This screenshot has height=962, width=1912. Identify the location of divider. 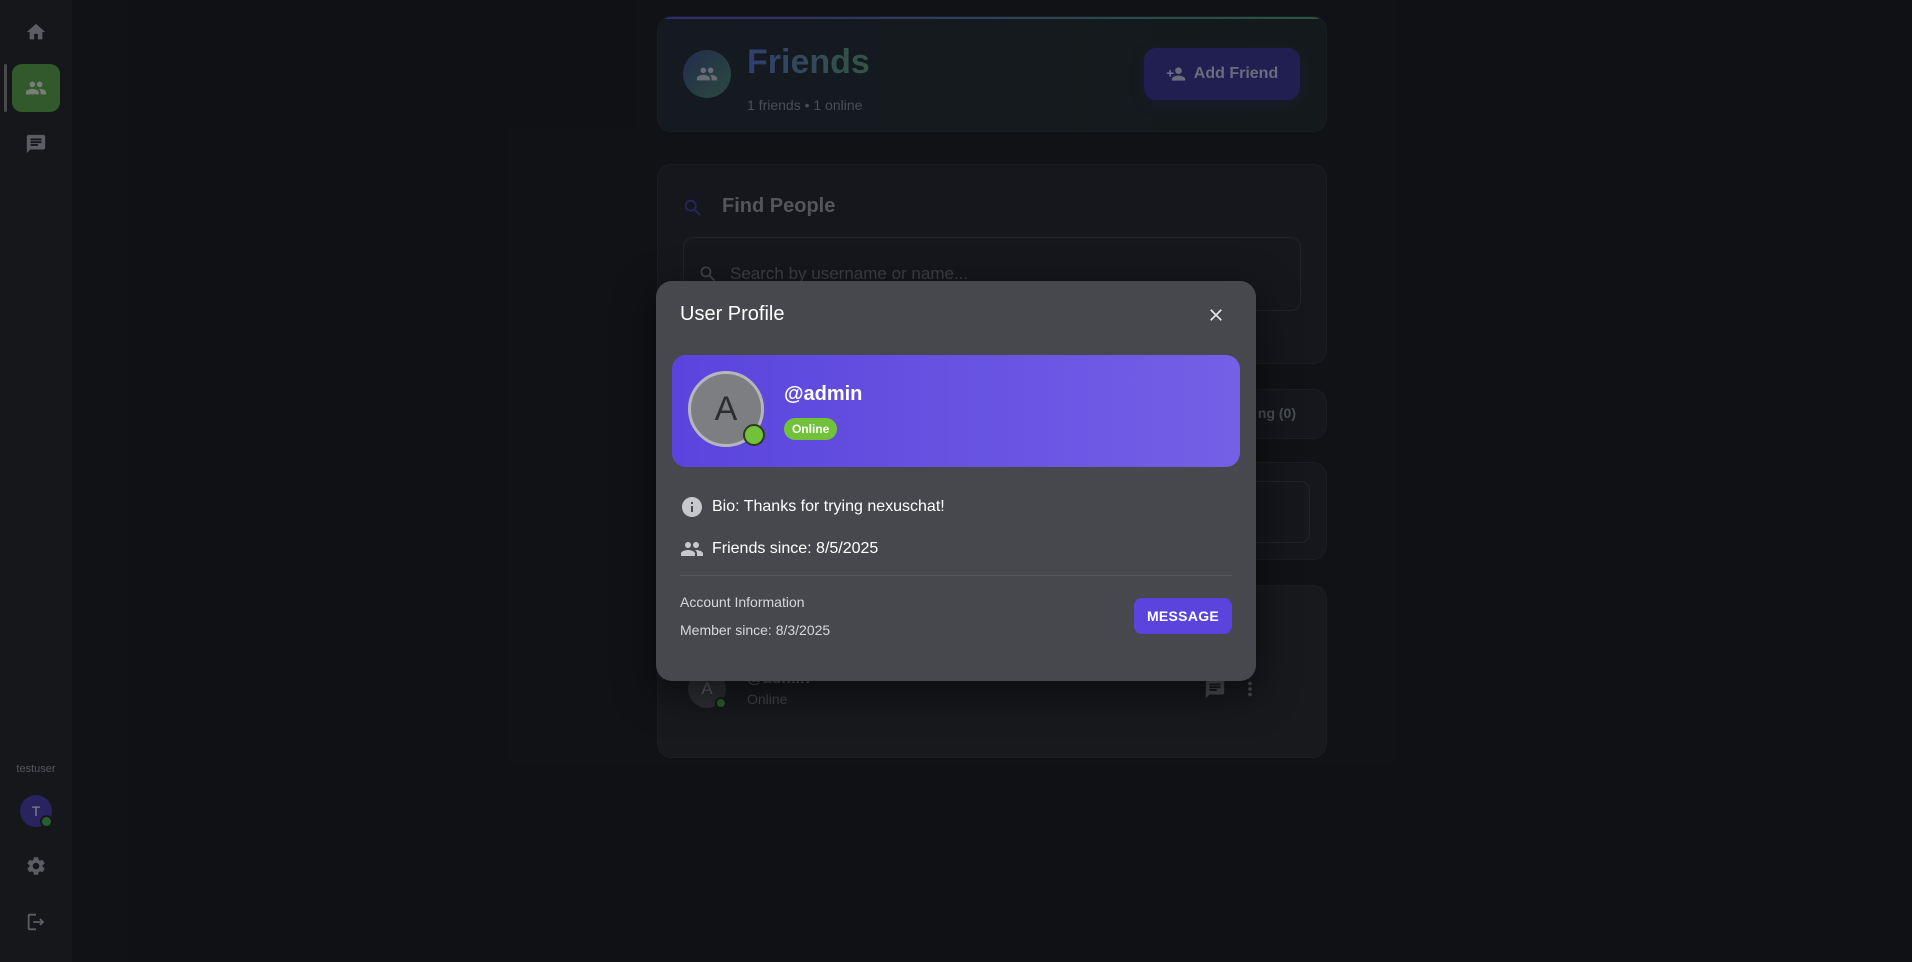
(956, 575).